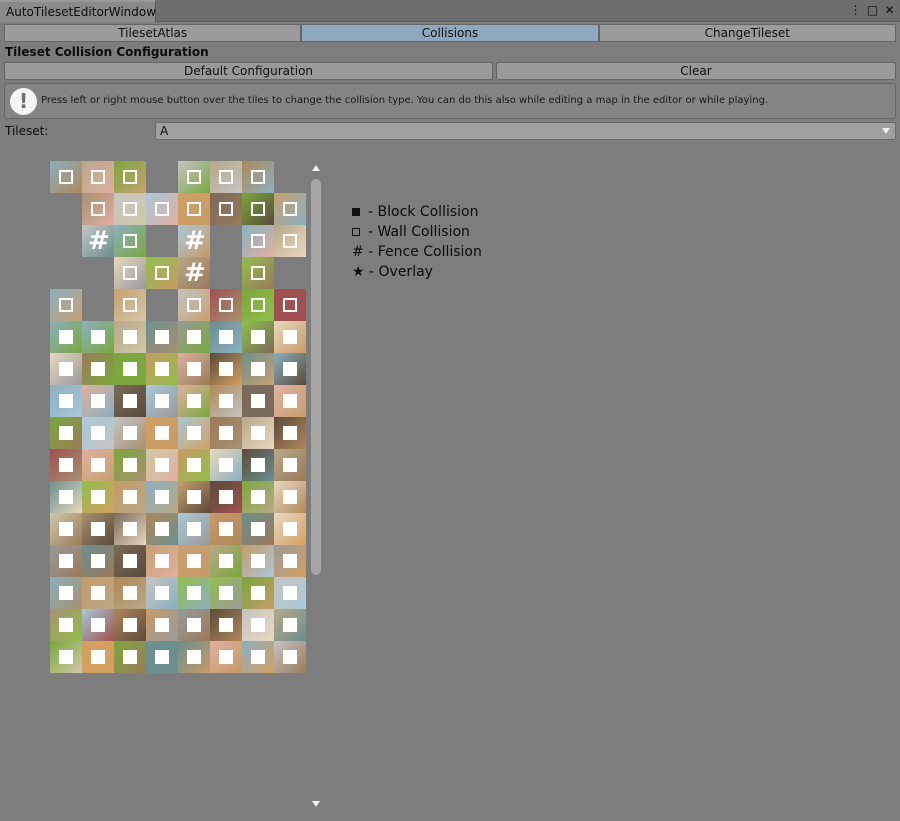  I want to click on scroll-down-arrow-icon, so click(316, 804).